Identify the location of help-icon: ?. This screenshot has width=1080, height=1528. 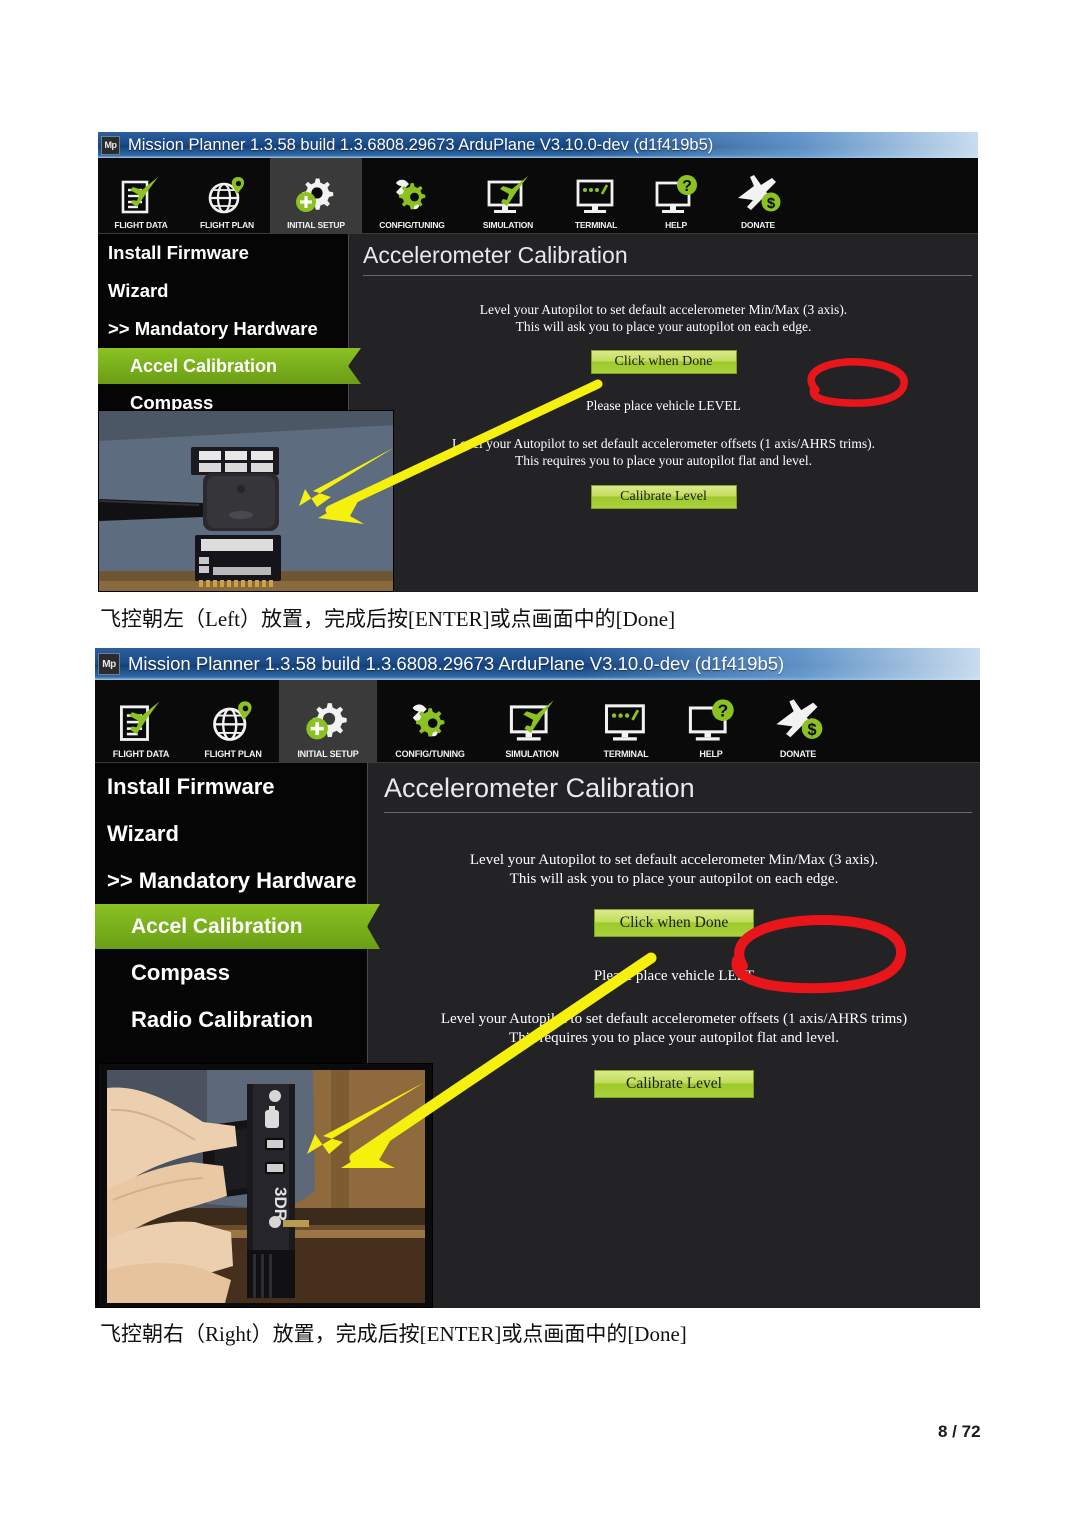
(676, 195).